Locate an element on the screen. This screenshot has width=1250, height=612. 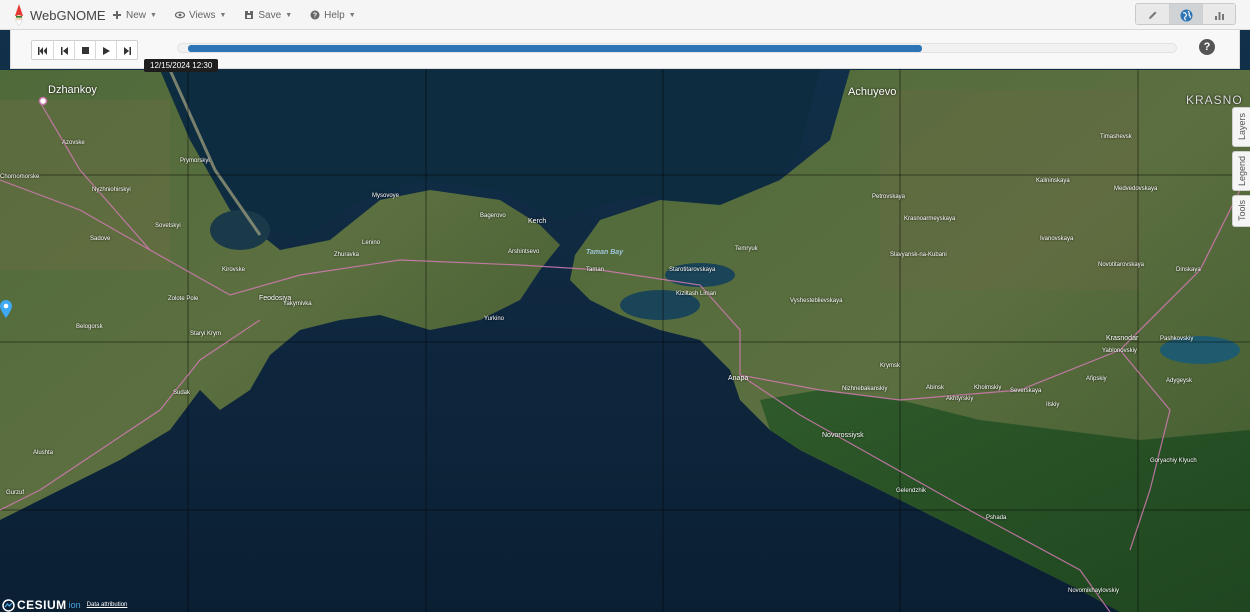
place-label: Goryachiy Klyuch is located at coordinates (1173, 461).